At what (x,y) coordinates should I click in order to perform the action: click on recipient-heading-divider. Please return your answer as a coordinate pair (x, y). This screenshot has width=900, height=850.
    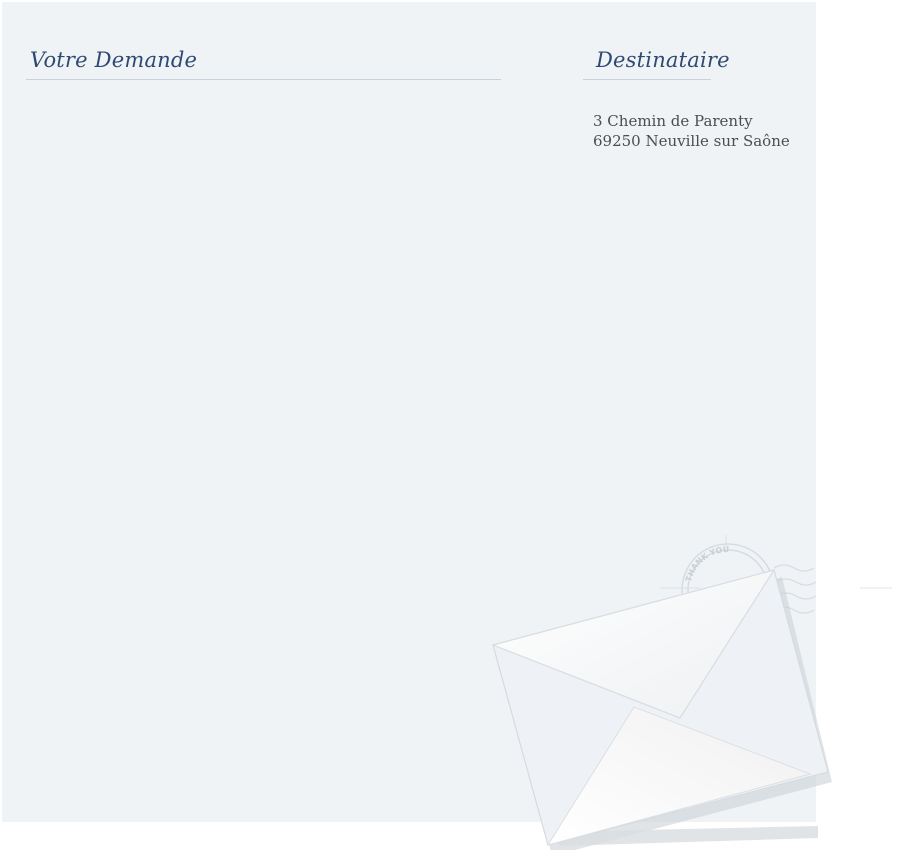
    Looking at the image, I should click on (647, 79).